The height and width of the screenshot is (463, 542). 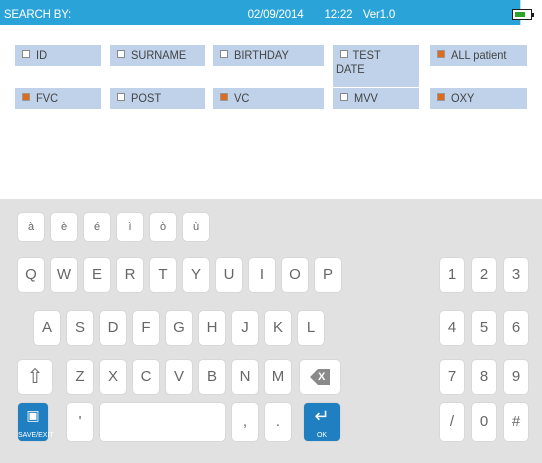 I want to click on key-r: R, so click(x=130, y=275).